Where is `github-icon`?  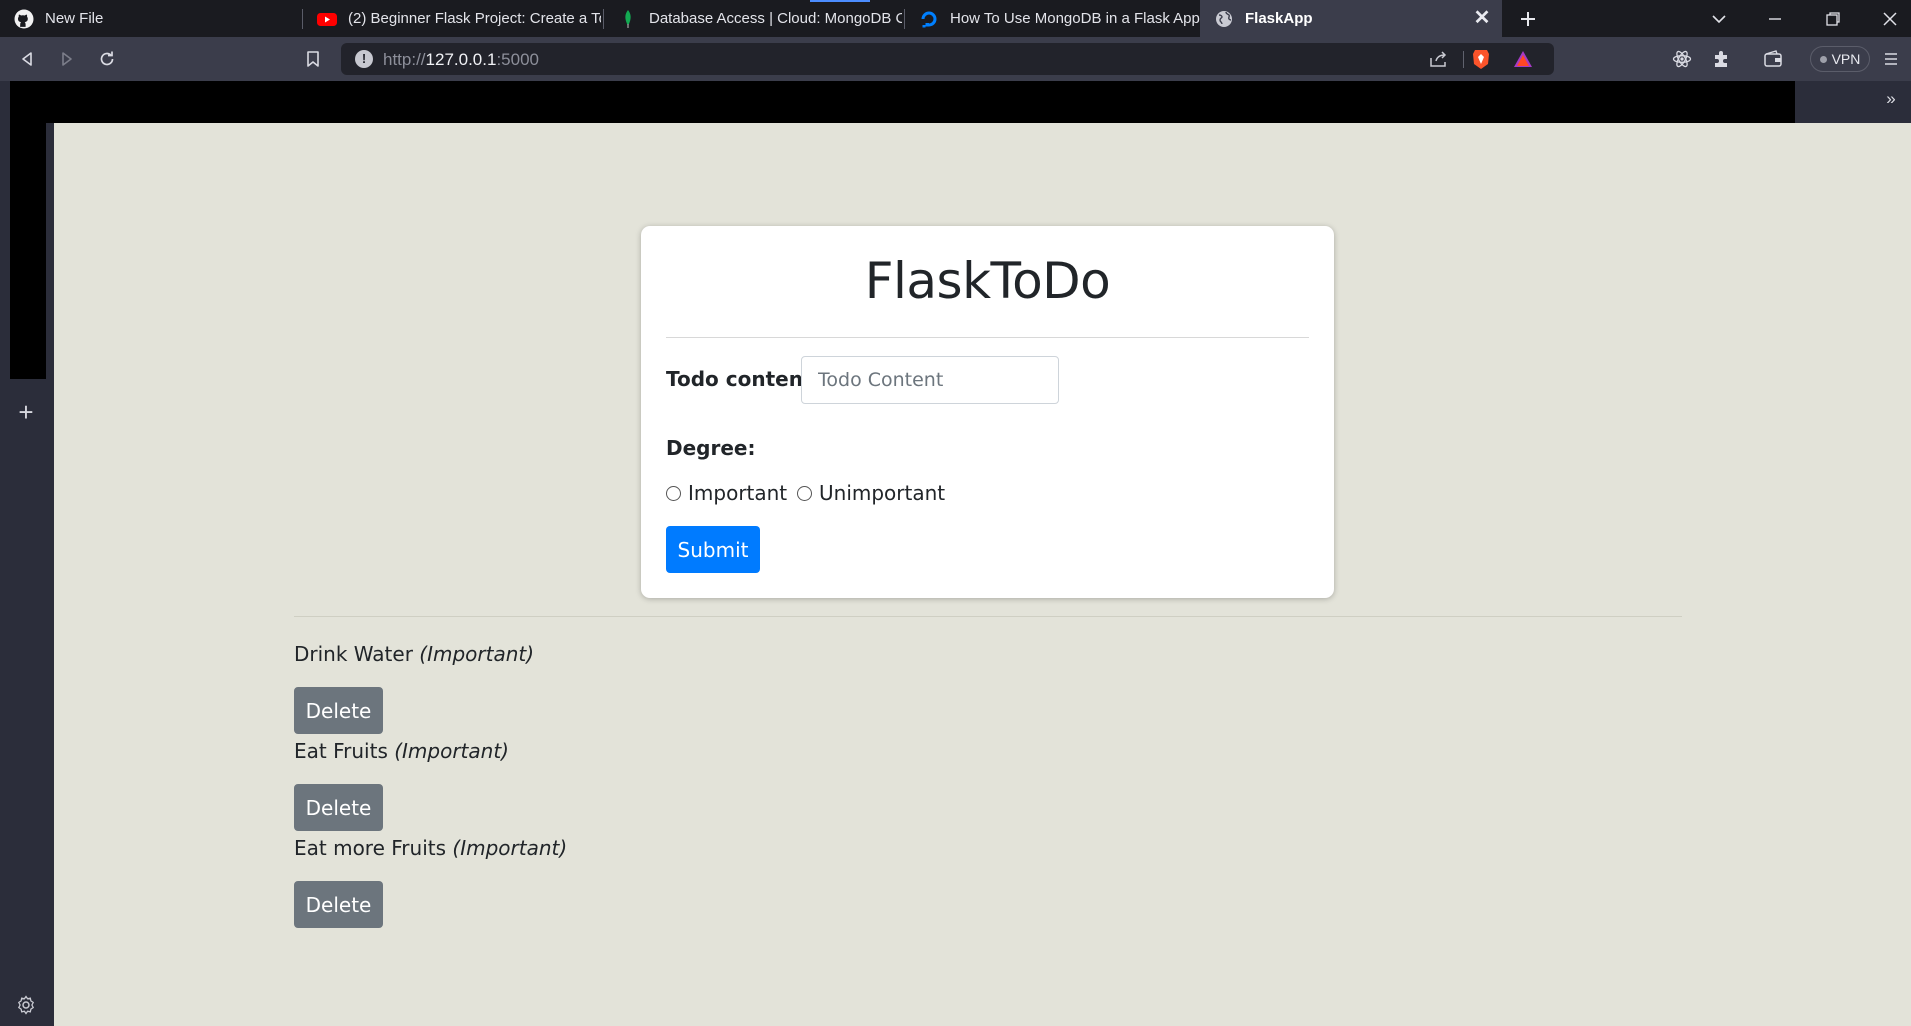
github-icon is located at coordinates (24, 19).